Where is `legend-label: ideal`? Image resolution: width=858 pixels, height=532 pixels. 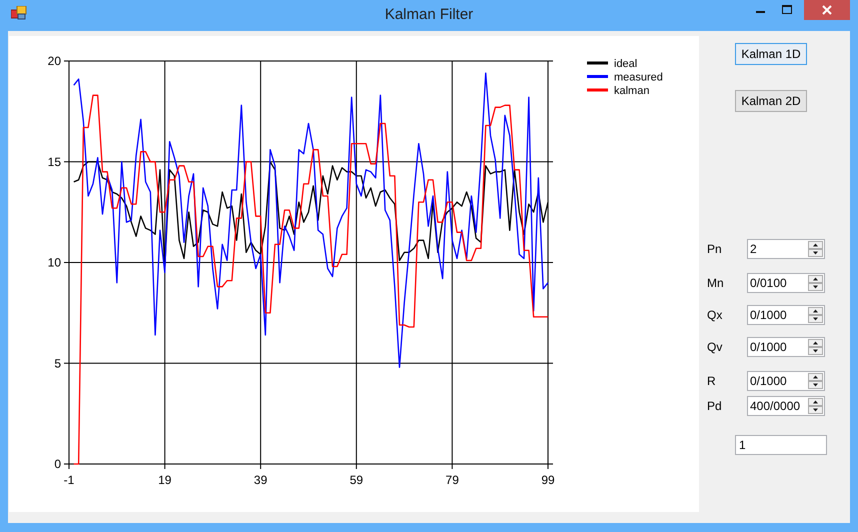 legend-label: ideal is located at coordinates (626, 64).